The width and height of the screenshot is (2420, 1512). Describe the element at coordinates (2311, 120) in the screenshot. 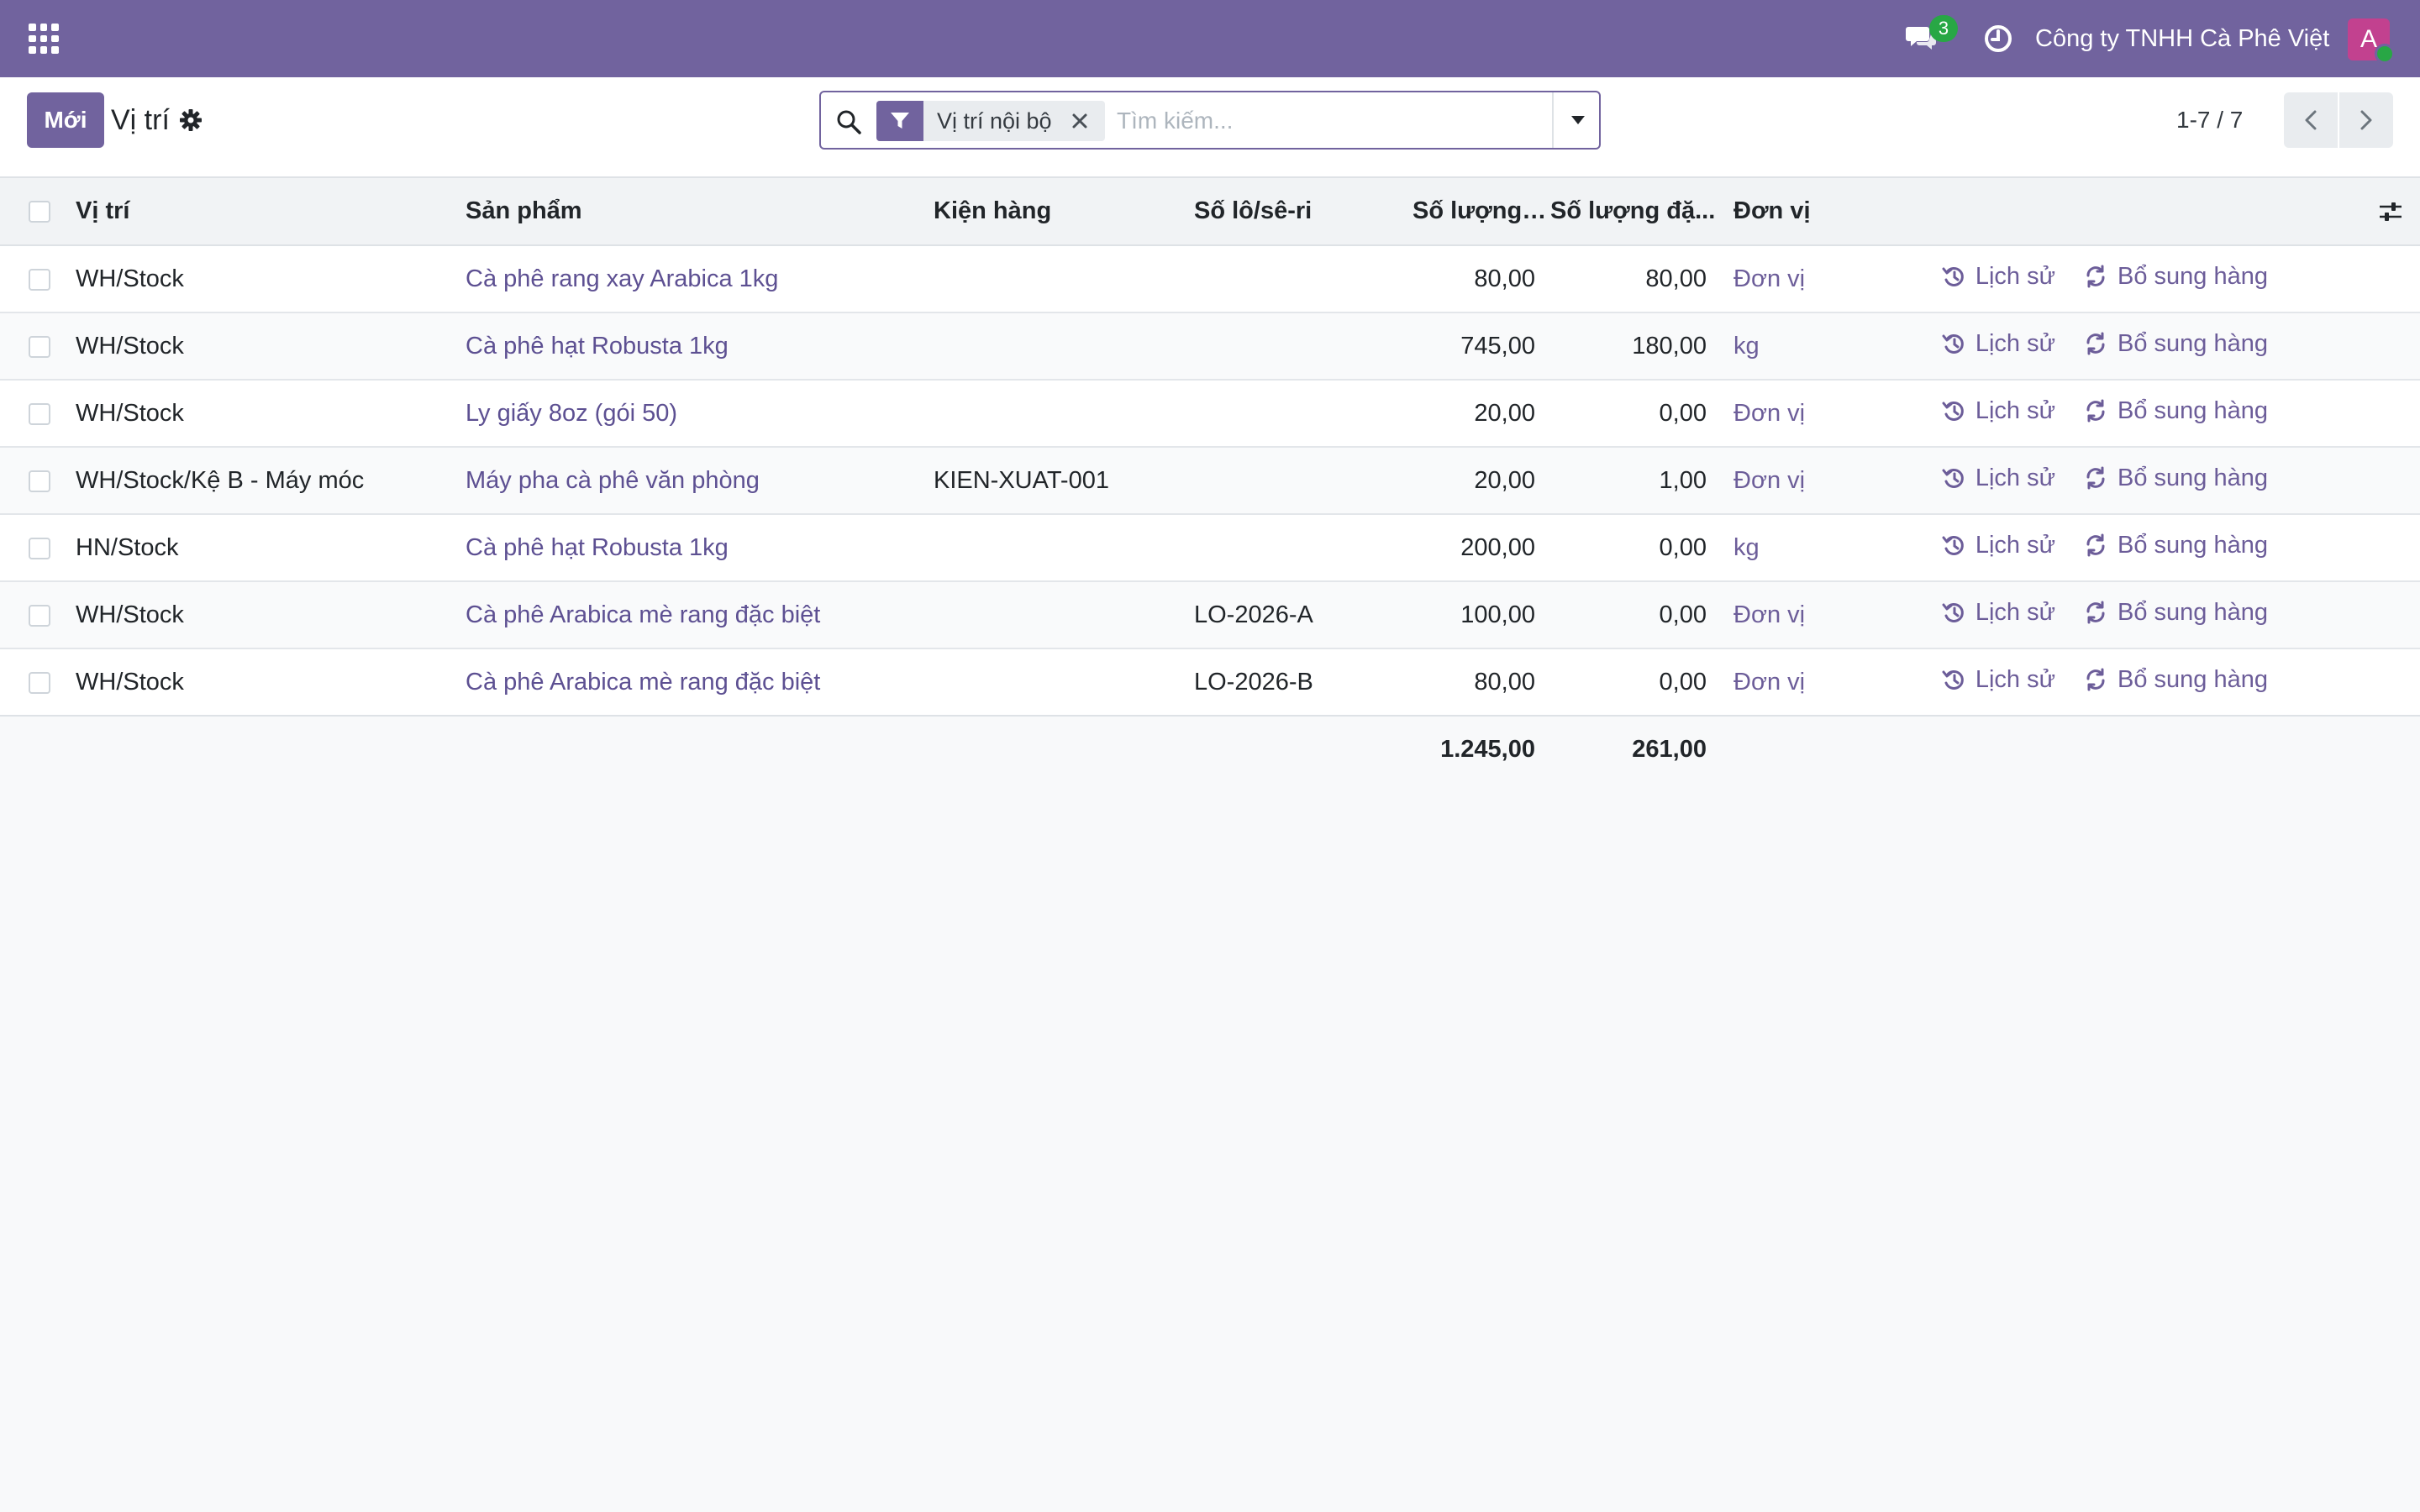

I see `pager-previous-button` at that location.